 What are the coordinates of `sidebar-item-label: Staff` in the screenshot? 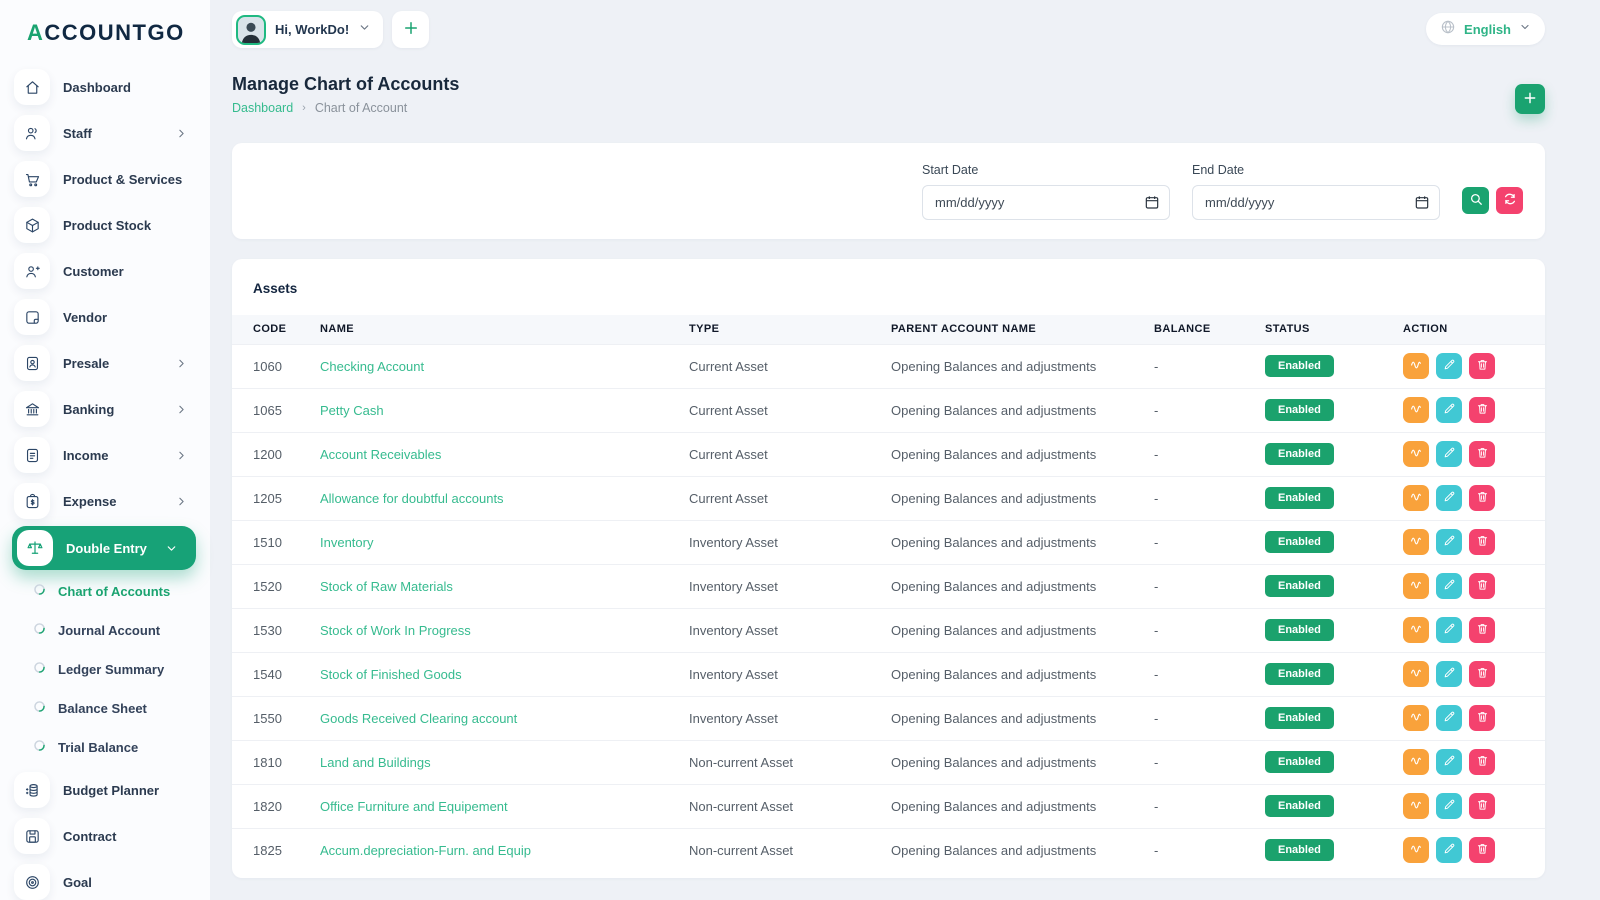 It's located at (77, 133).